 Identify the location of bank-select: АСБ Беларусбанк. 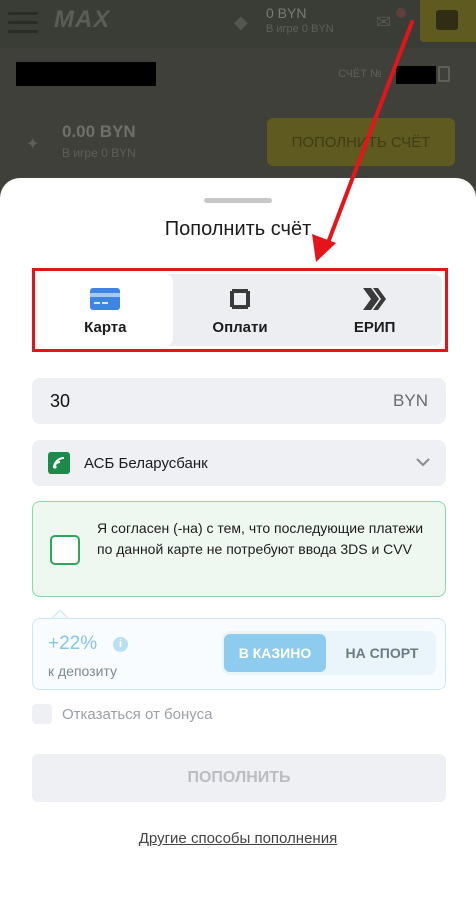
(239, 463).